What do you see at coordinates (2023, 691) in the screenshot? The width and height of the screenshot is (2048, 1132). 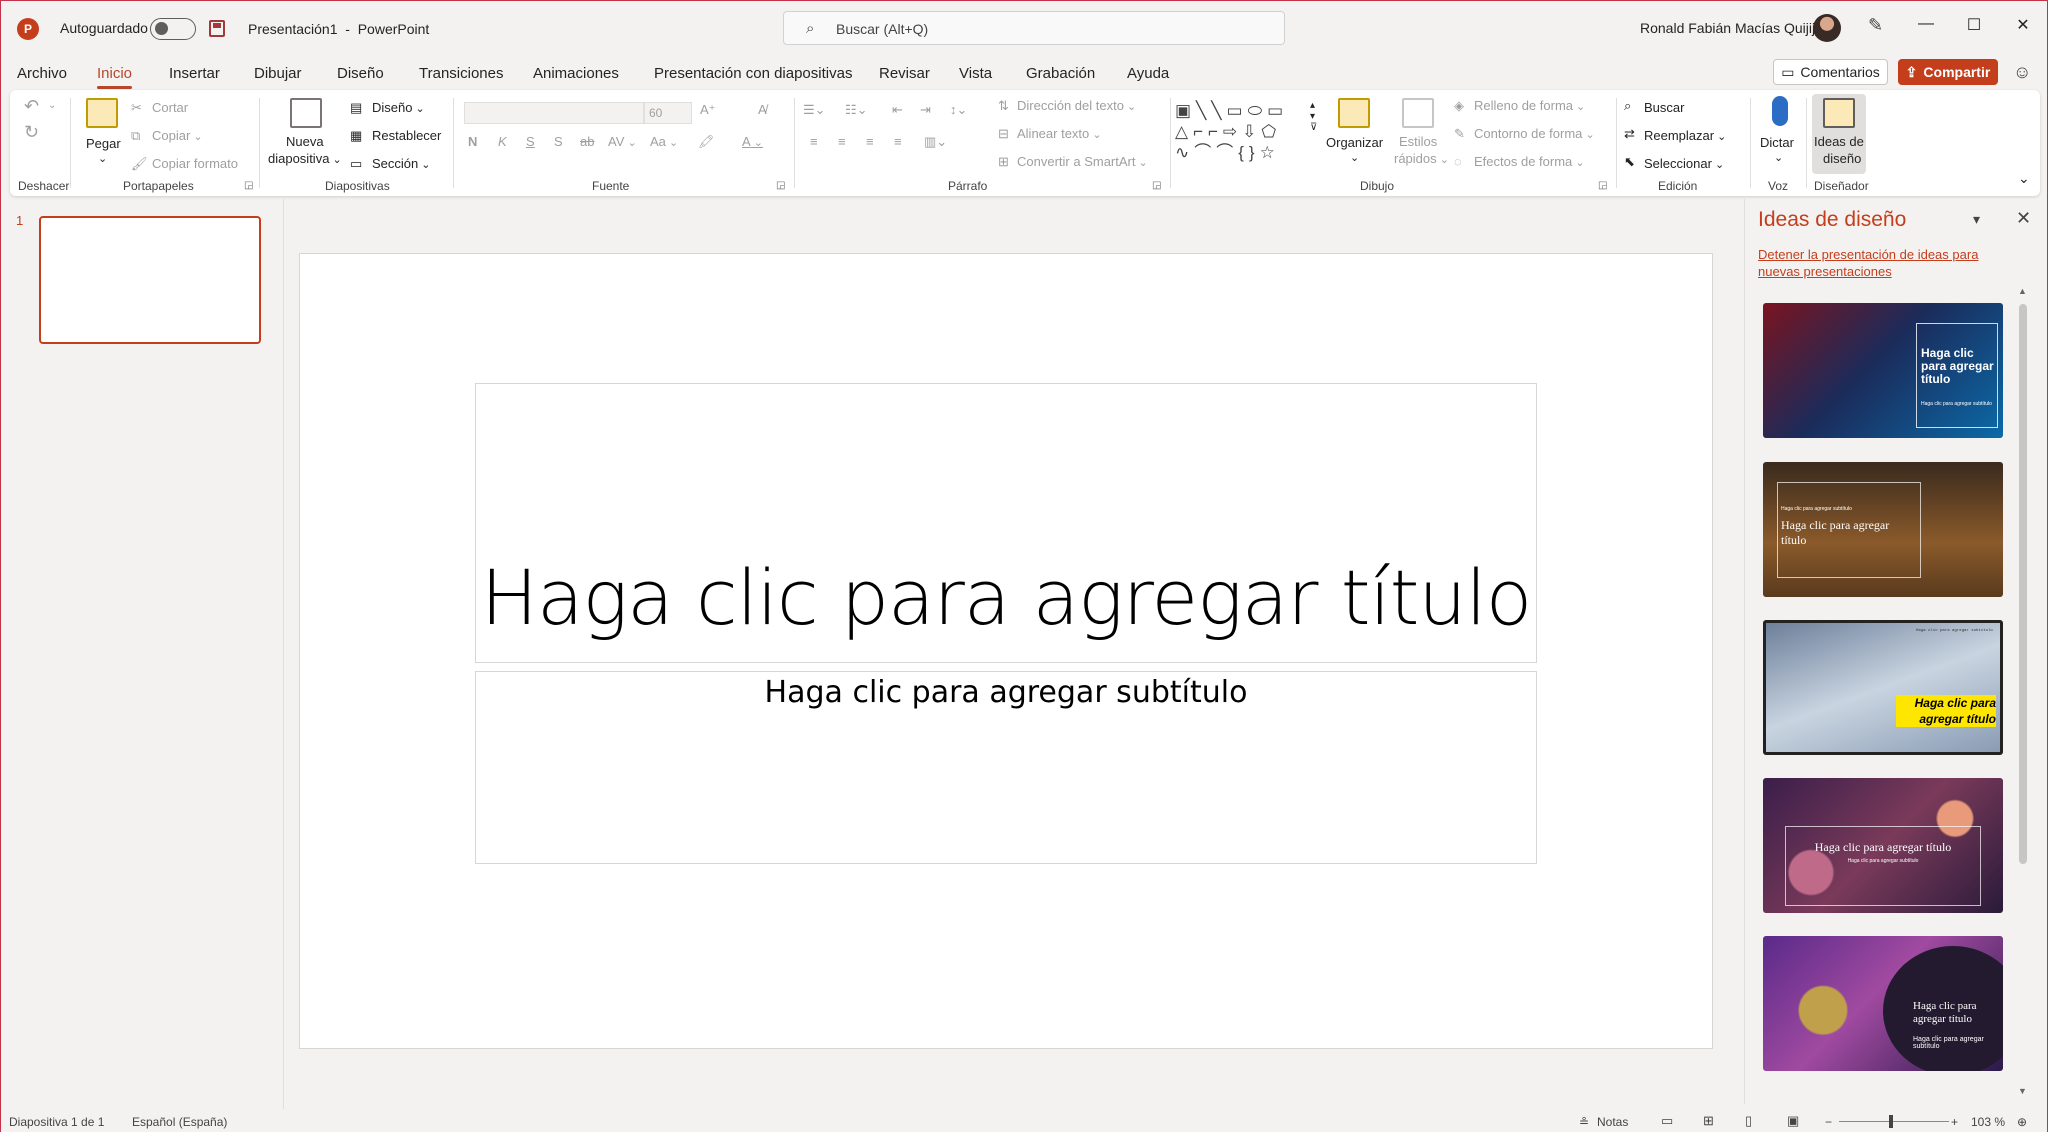 I see `design-pane-scrollbar: ▲ ▼` at bounding box center [2023, 691].